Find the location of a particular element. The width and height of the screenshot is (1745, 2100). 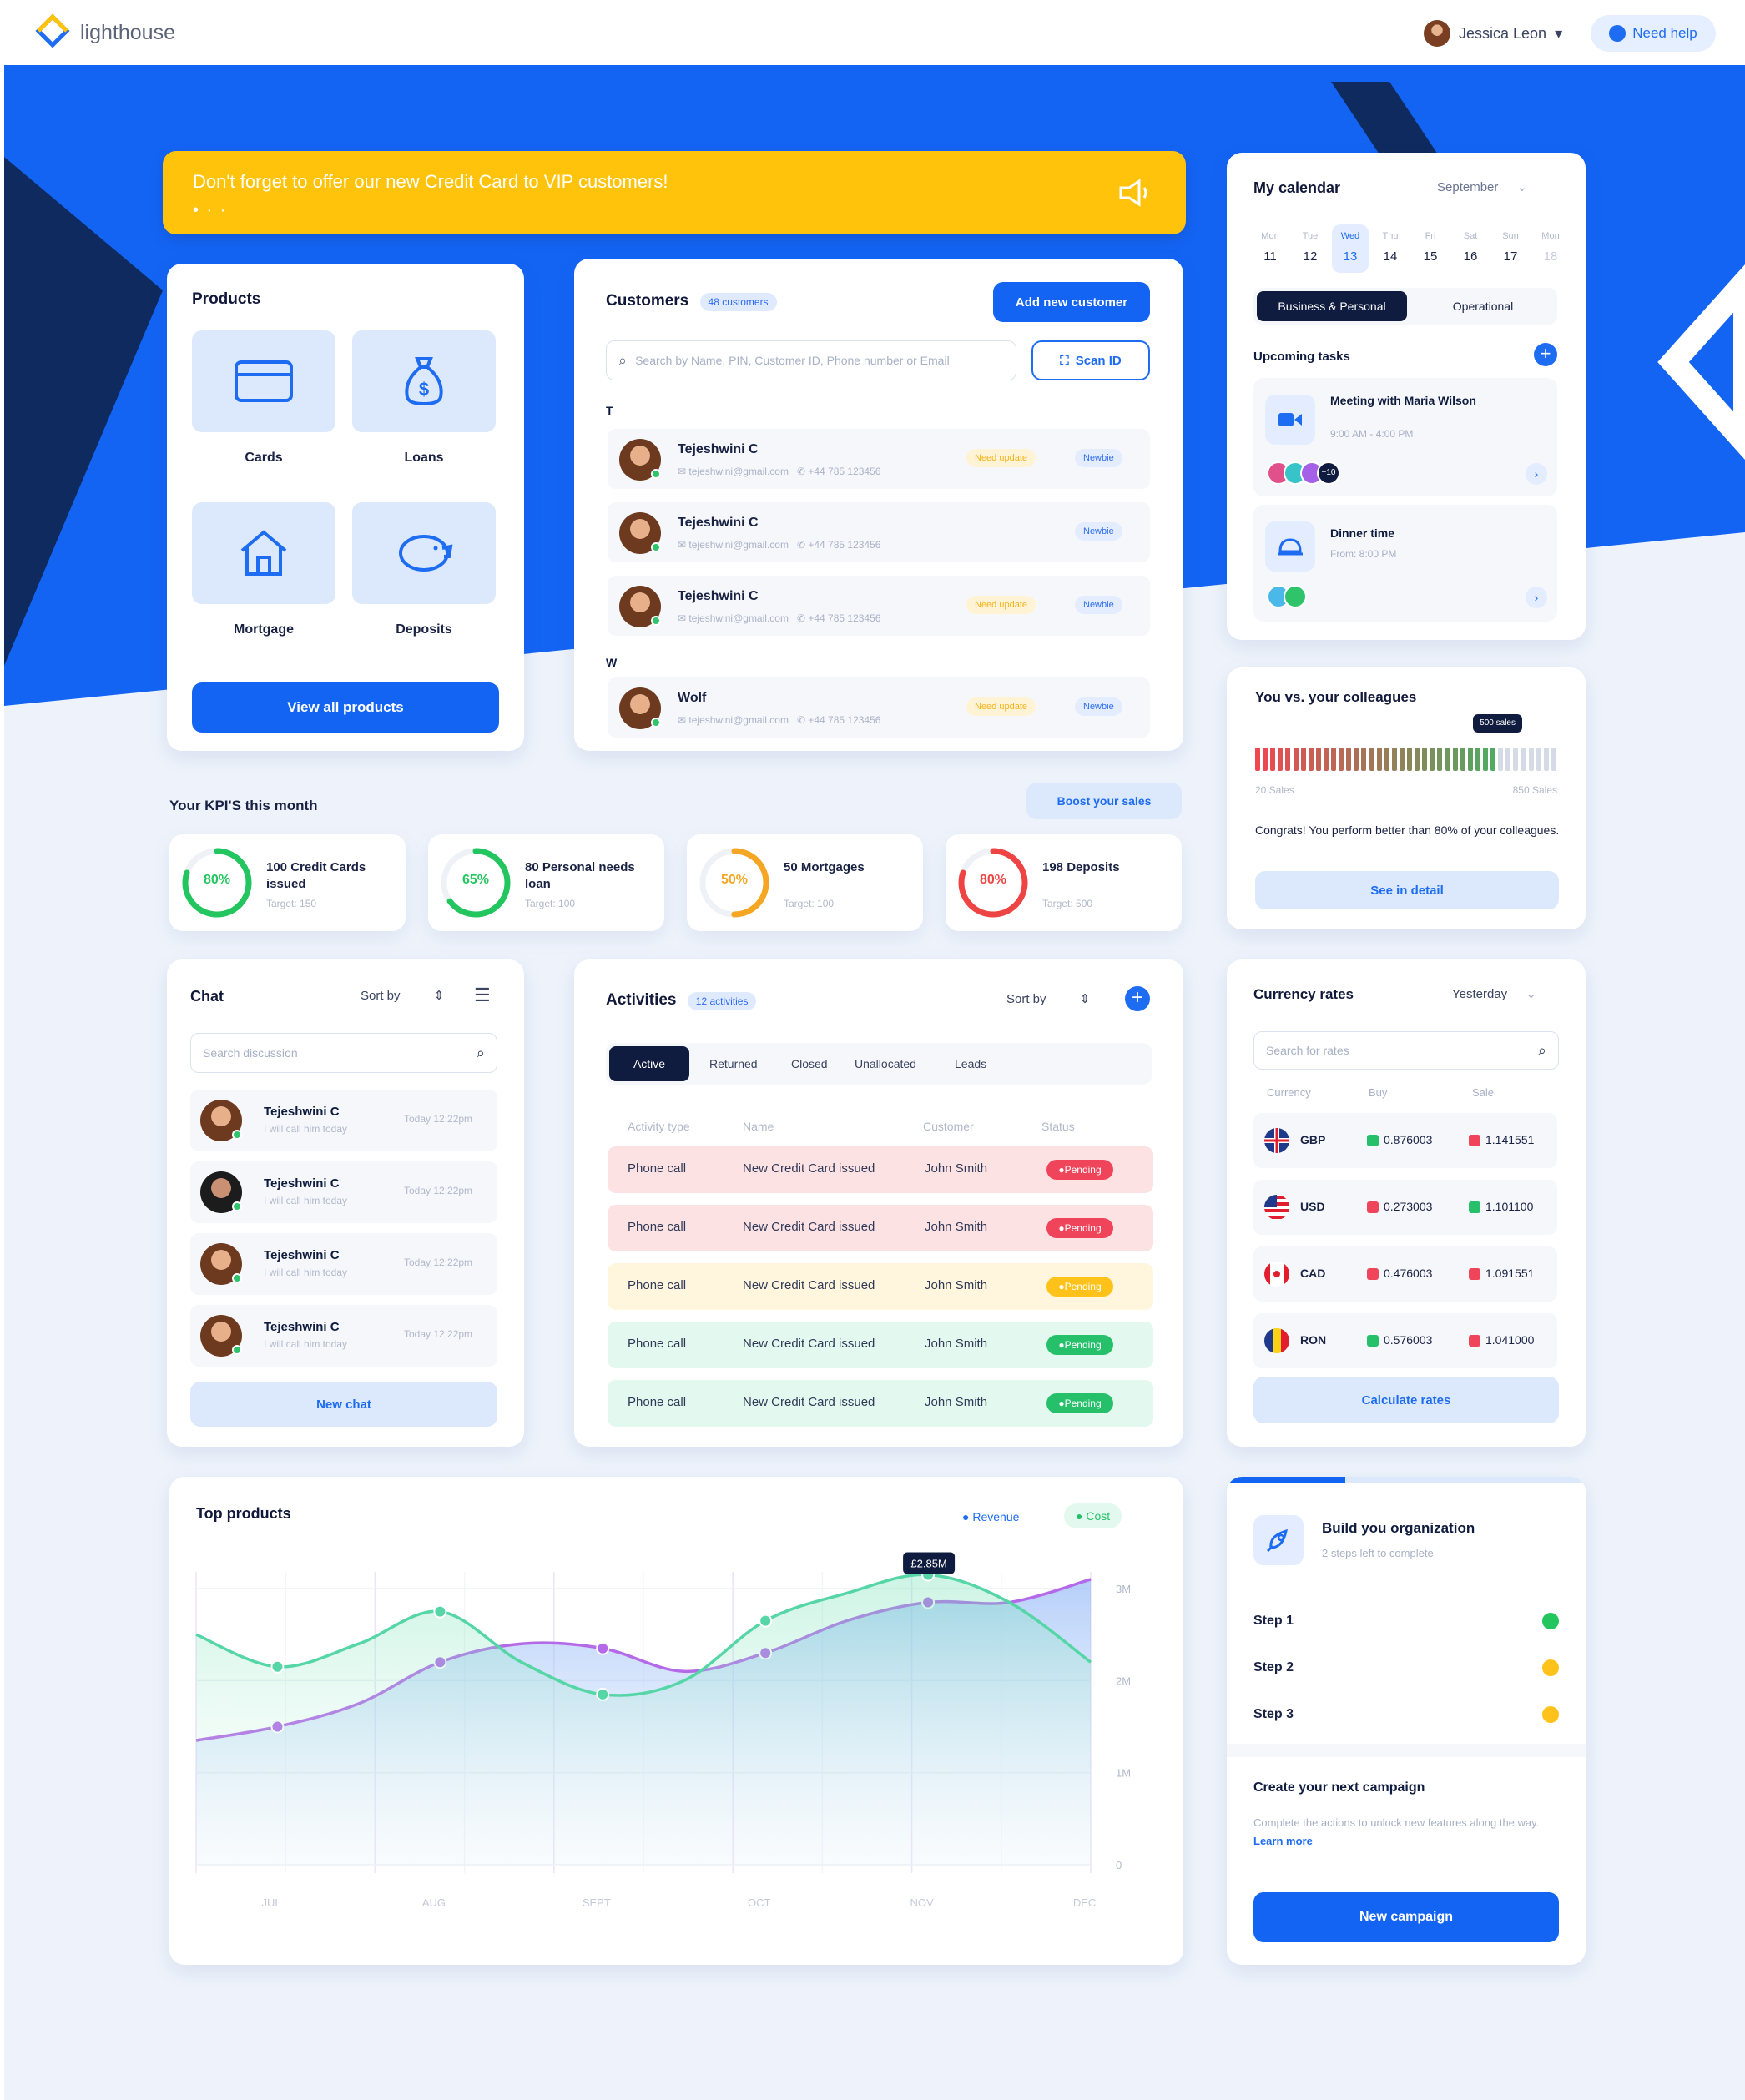

sort-label: Sort by is located at coordinates (381, 996).